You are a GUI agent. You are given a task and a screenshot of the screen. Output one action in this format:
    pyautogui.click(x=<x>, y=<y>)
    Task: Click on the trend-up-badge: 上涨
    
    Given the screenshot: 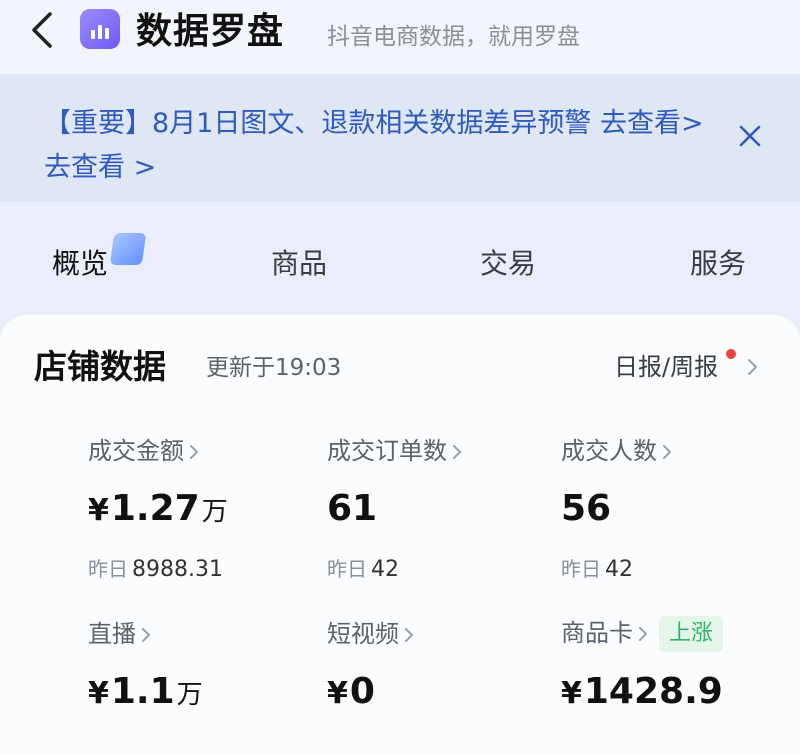 What is the action you would take?
    pyautogui.click(x=691, y=634)
    